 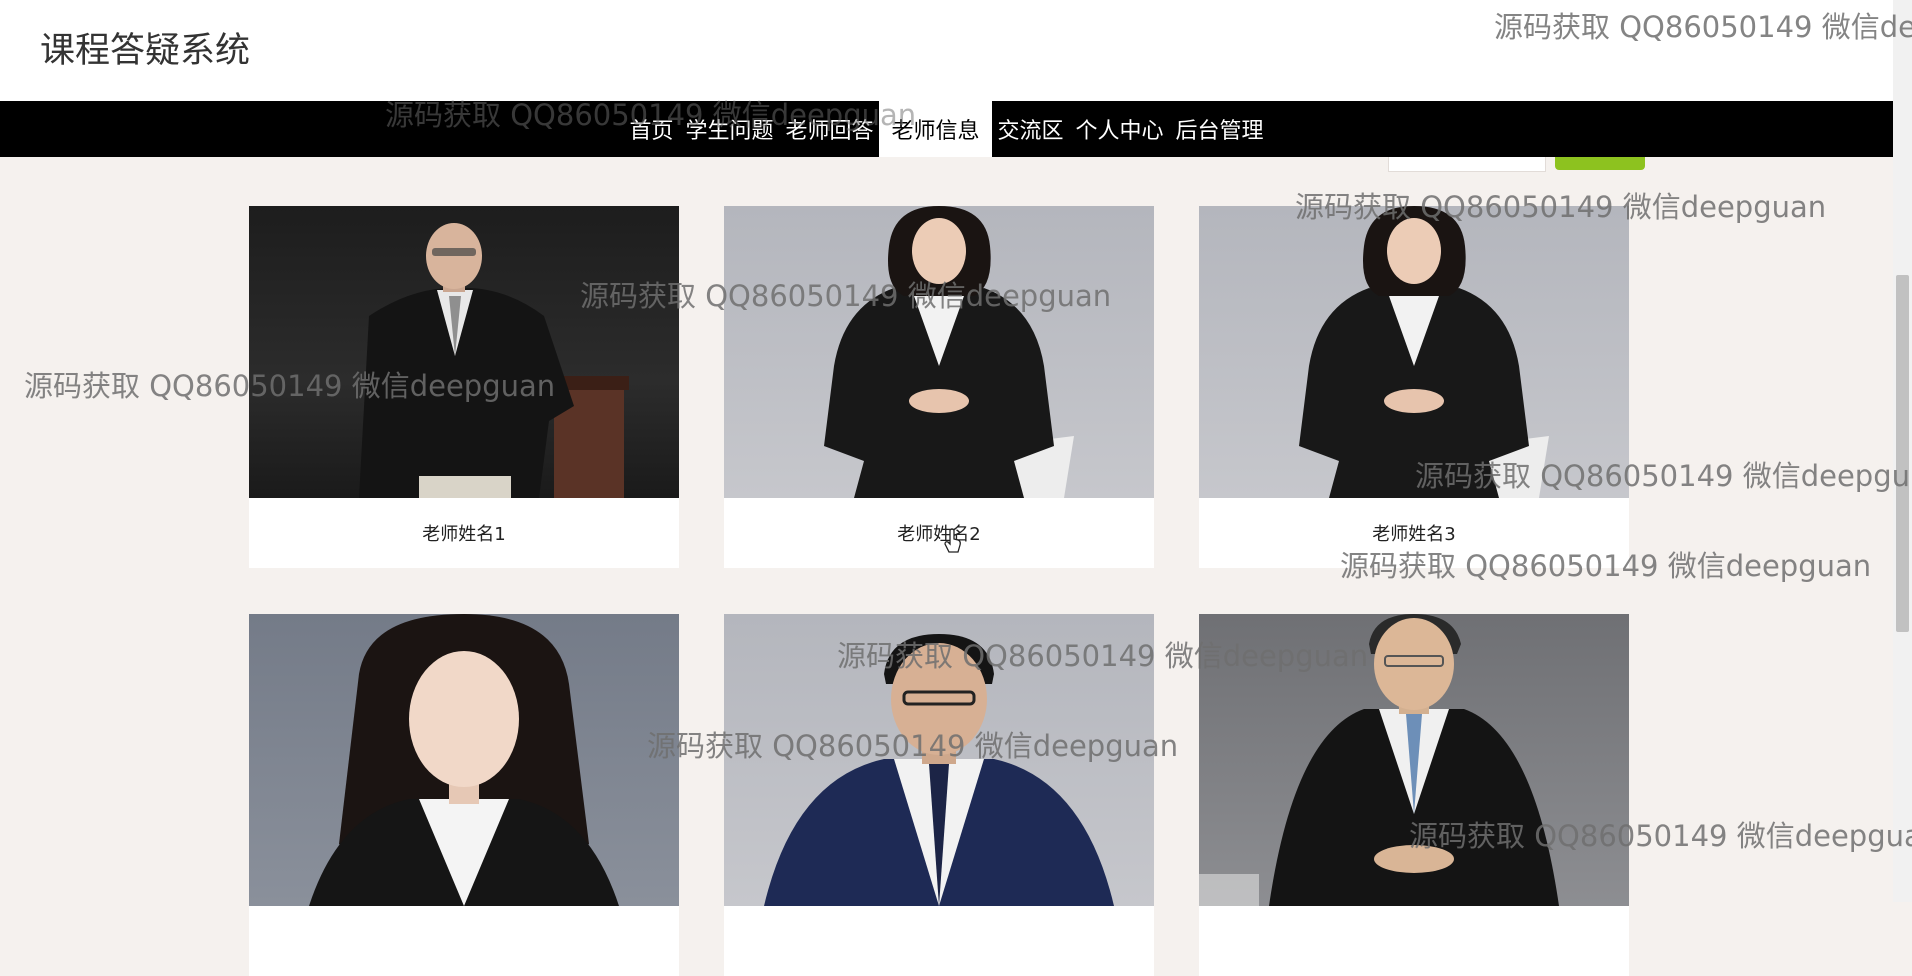 What do you see at coordinates (651, 129) in the screenshot?
I see `nav-item-home: 首页` at bounding box center [651, 129].